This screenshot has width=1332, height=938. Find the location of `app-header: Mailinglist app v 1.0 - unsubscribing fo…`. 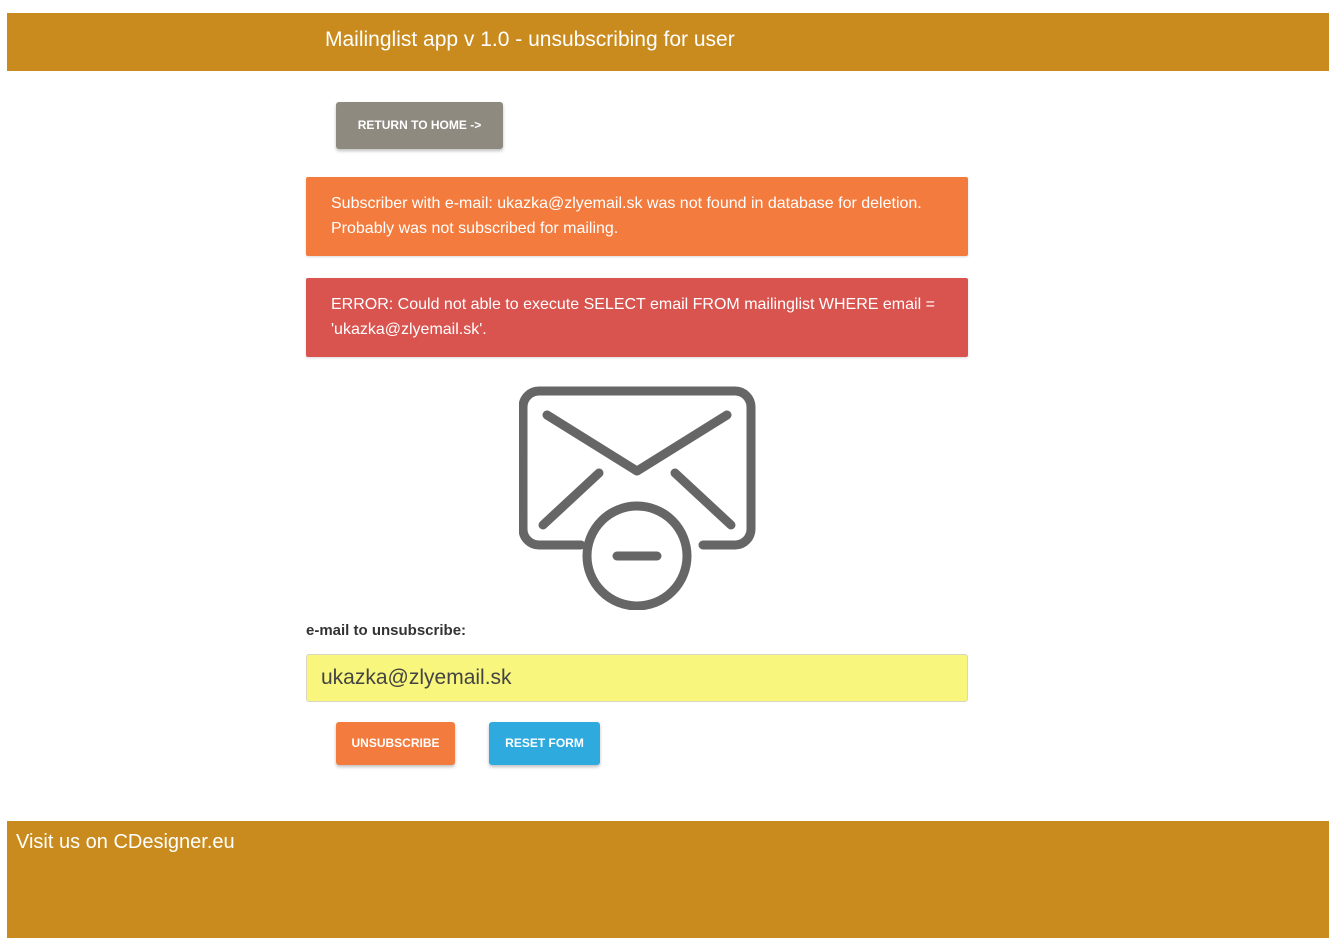

app-header: Mailinglist app v 1.0 - unsubscribing fo… is located at coordinates (668, 42).